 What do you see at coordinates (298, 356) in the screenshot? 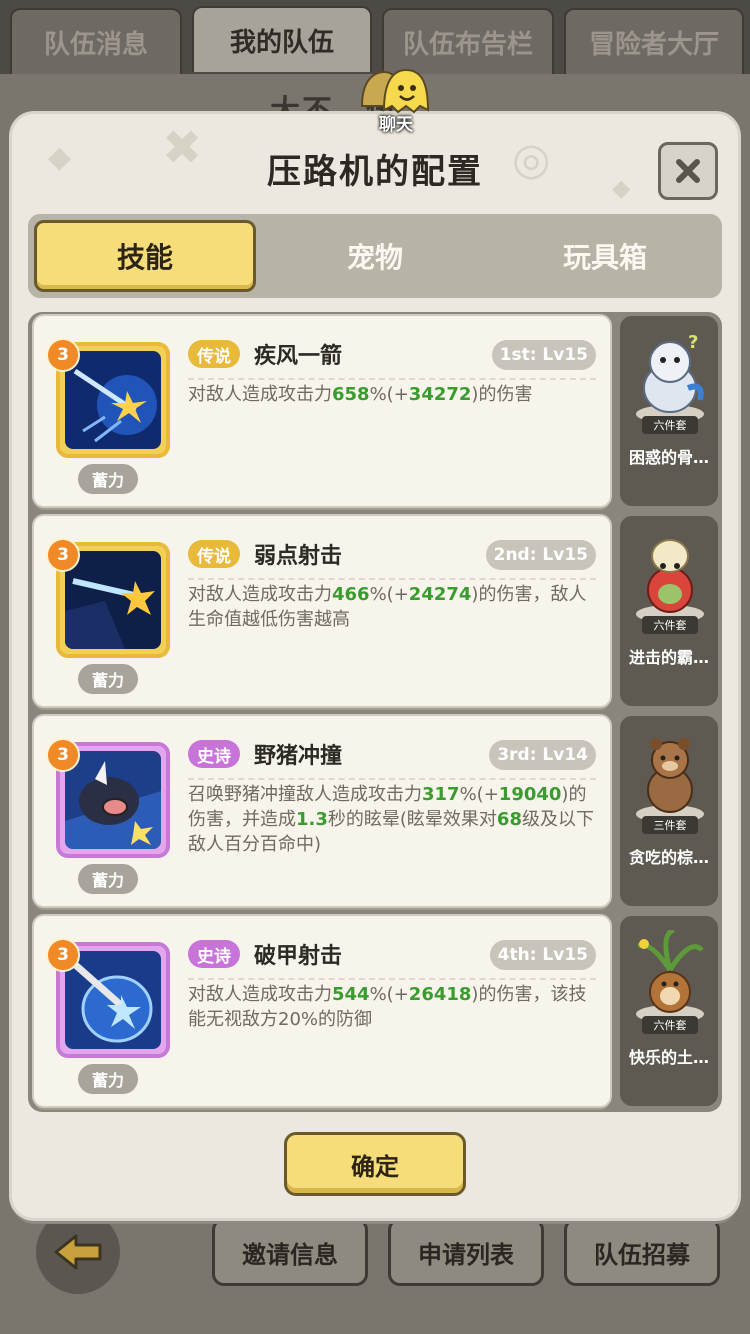
I see `skill-name: 疾风一箭` at bounding box center [298, 356].